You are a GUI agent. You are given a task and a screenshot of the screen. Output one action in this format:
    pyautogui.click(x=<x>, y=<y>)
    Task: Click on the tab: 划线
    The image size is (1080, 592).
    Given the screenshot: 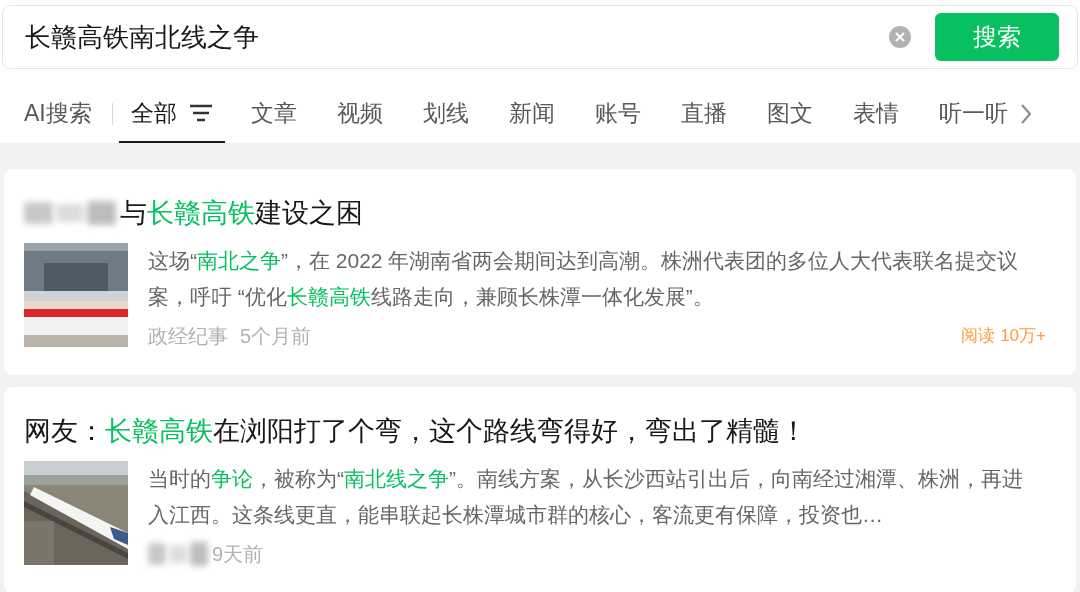 What is the action you would take?
    pyautogui.click(x=445, y=114)
    